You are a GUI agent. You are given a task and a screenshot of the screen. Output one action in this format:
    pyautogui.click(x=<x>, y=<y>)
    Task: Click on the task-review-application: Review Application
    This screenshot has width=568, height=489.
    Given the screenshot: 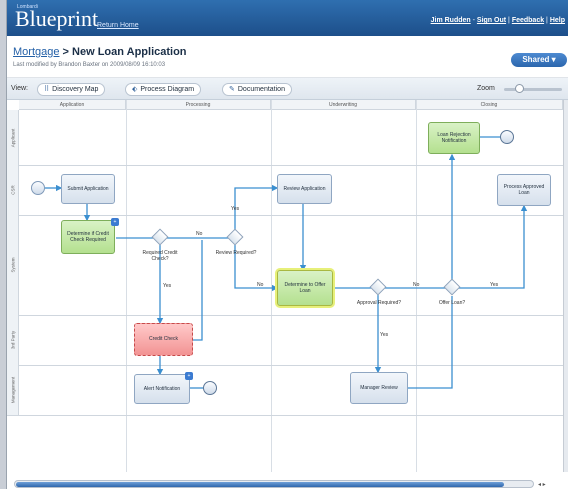 What is the action you would take?
    pyautogui.click(x=304, y=189)
    